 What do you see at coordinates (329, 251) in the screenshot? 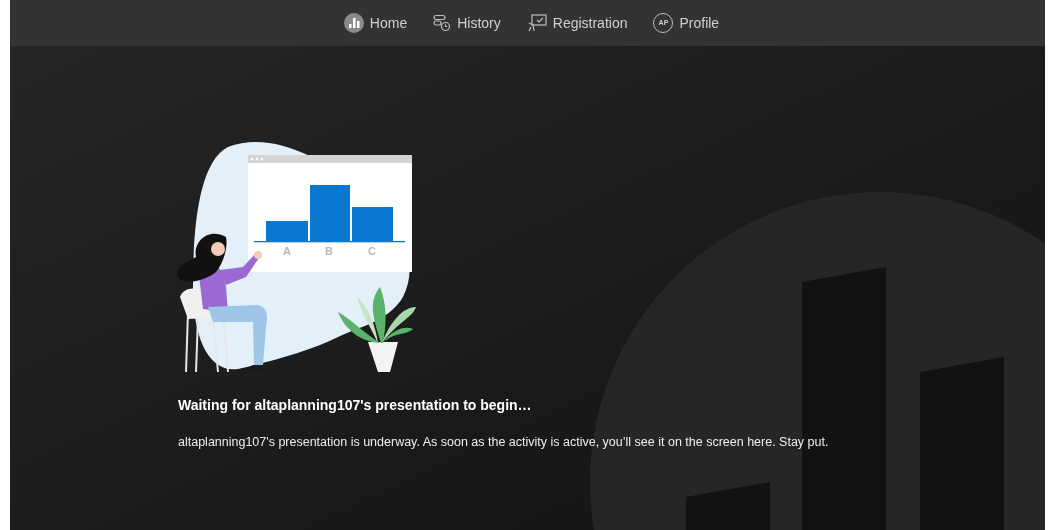
I see `chart-axis-label: B` at bounding box center [329, 251].